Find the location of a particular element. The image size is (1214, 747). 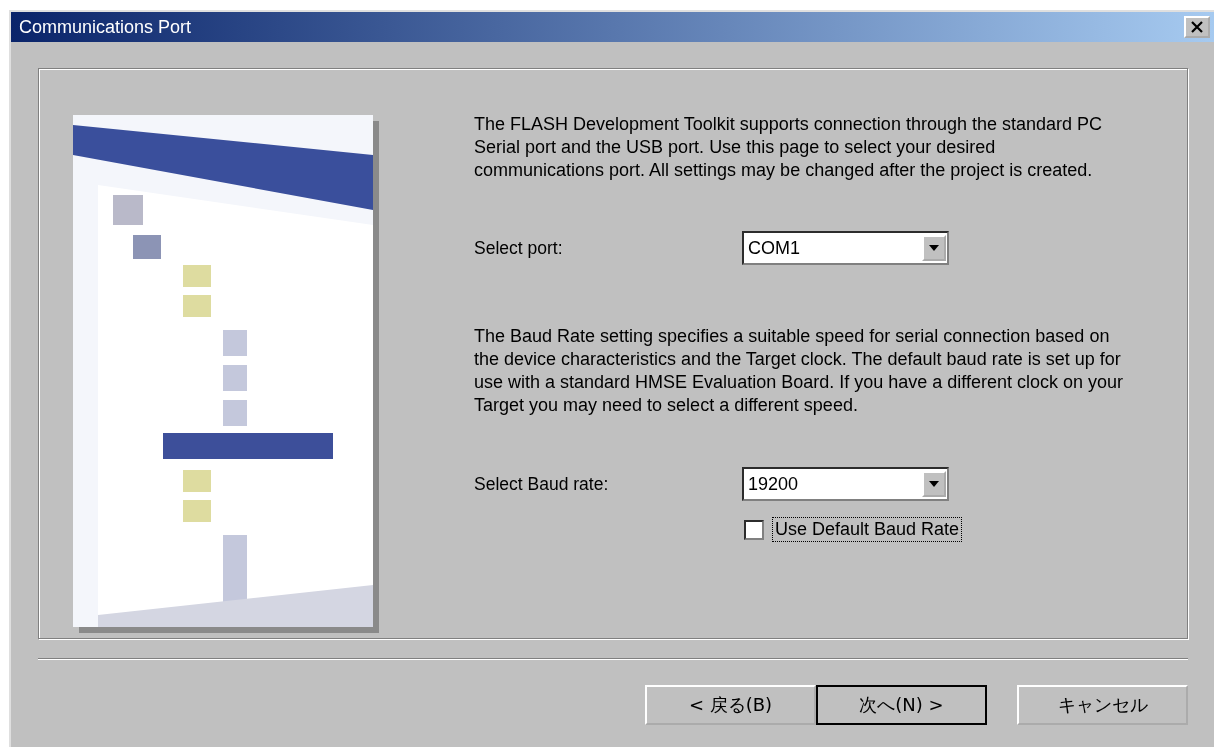

wizard-button: 次へ(N) > is located at coordinates (901, 705).